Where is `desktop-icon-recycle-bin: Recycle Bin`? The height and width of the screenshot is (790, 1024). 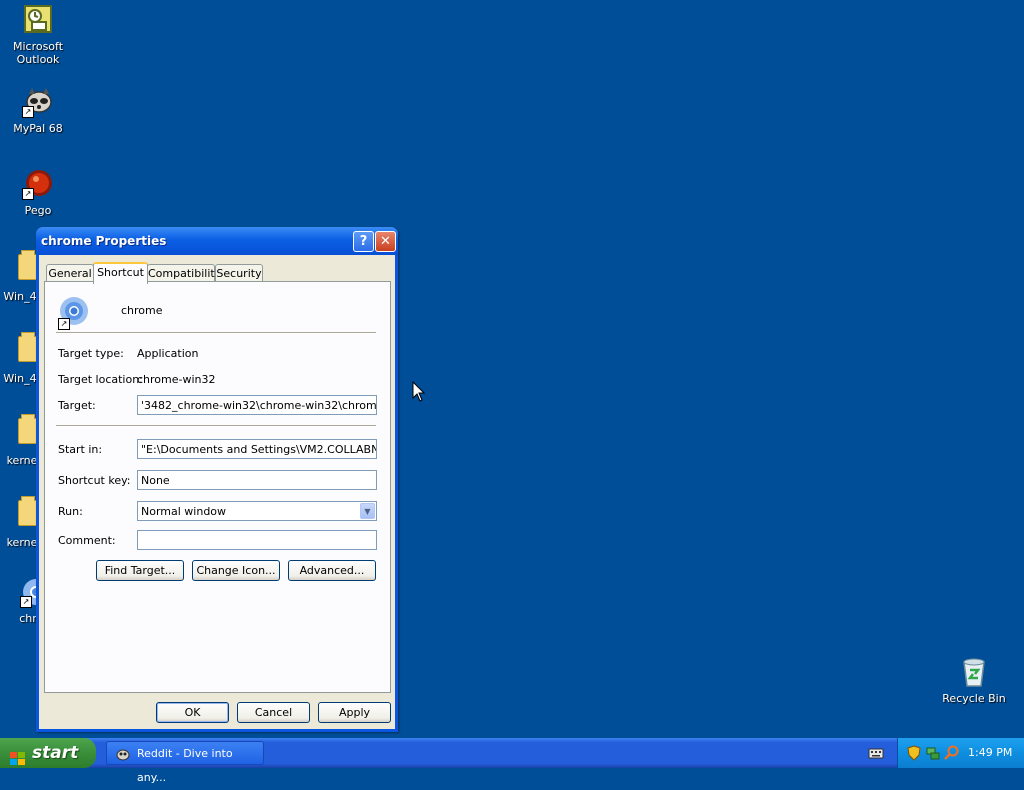 desktop-icon-recycle-bin: Recycle Bin is located at coordinates (974, 680).